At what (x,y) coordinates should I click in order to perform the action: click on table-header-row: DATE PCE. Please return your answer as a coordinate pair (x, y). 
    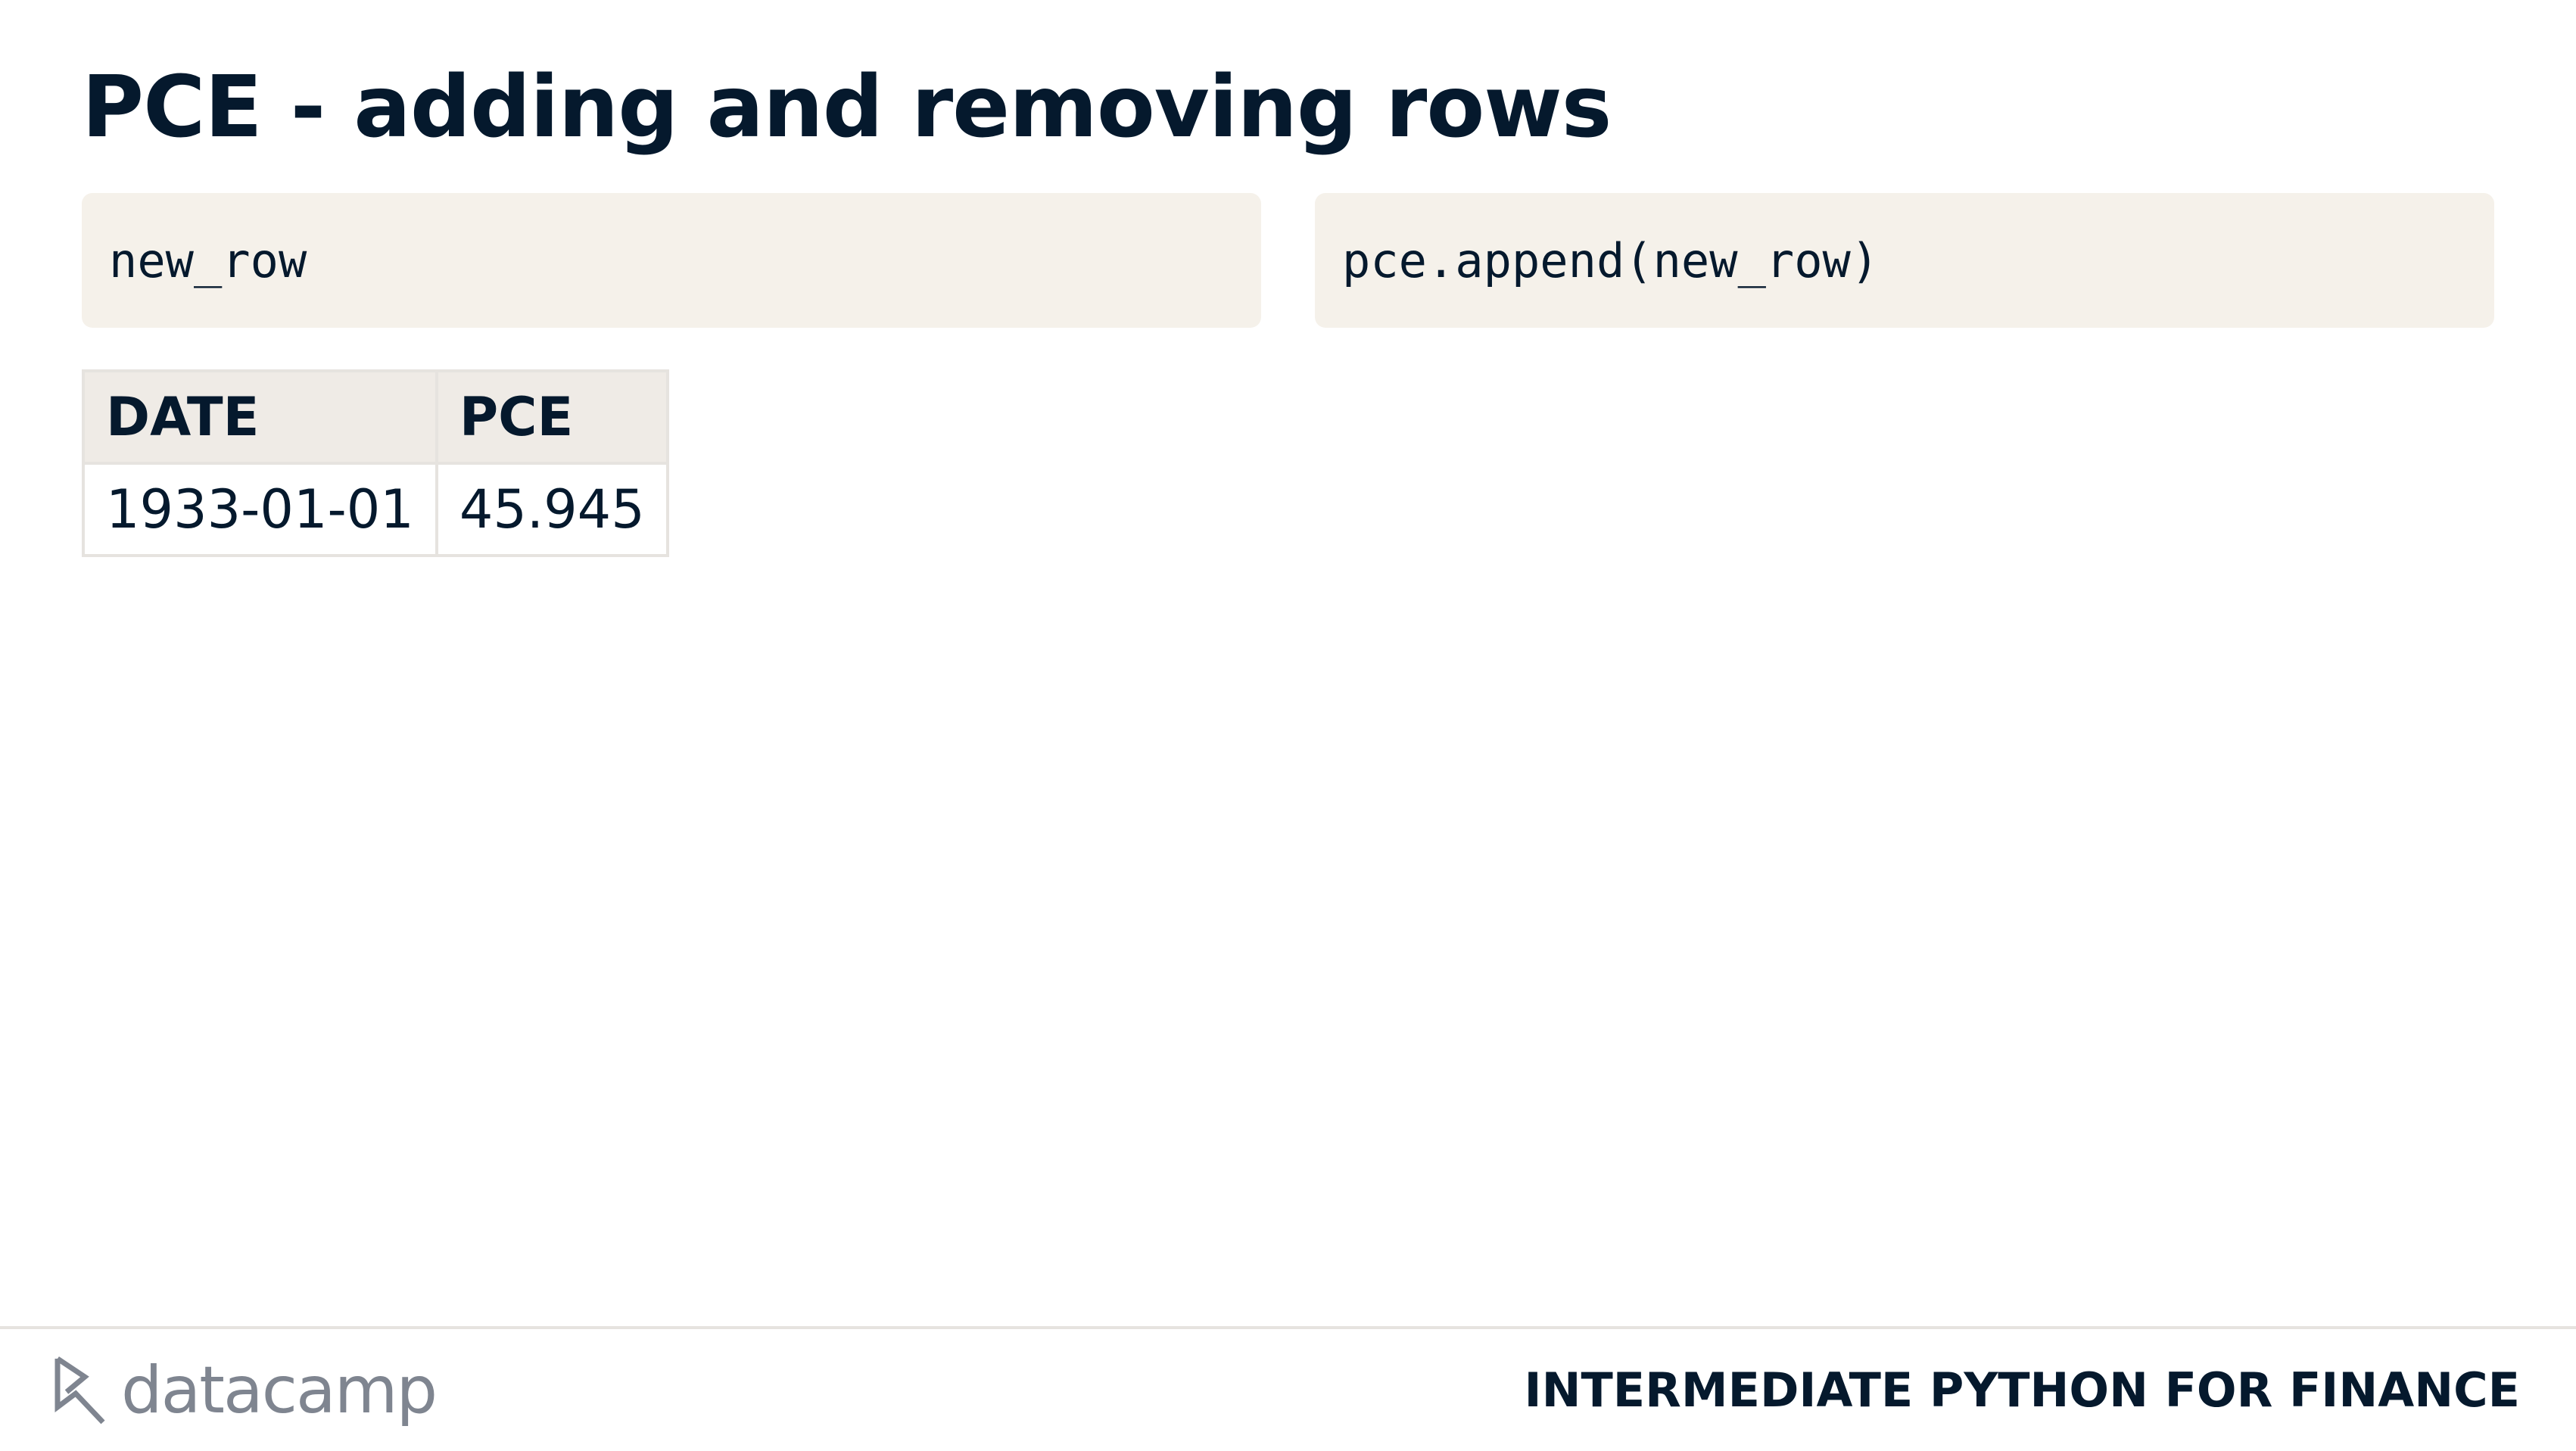
    Looking at the image, I should click on (375, 417).